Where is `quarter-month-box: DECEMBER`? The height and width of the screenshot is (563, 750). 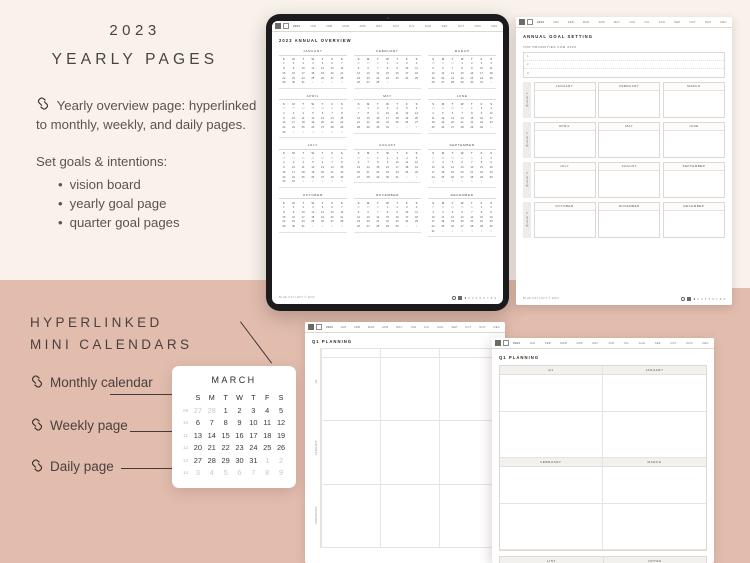
quarter-month-box: DECEMBER is located at coordinates (693, 219).